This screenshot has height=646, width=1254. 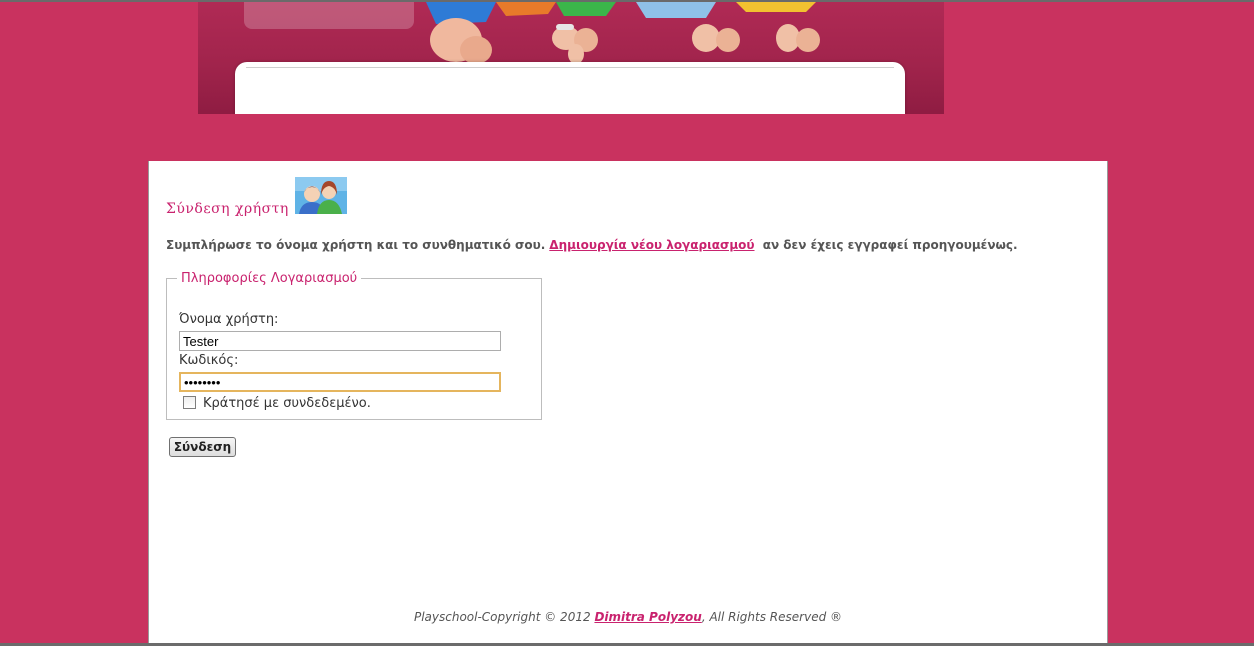 What do you see at coordinates (329, 15) in the screenshot?
I see `banner-tab` at bounding box center [329, 15].